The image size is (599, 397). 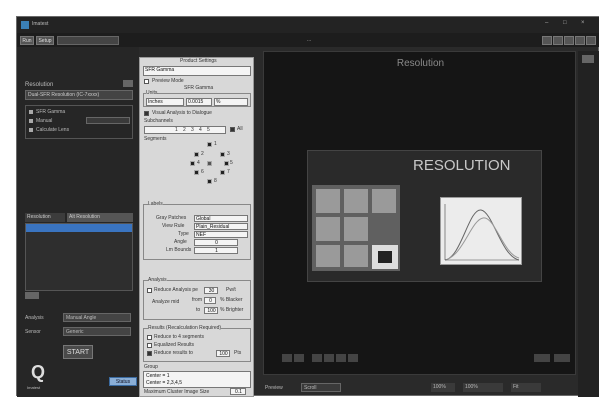 What do you see at coordinates (353, 358) in the screenshot?
I see `pan-icon` at bounding box center [353, 358].